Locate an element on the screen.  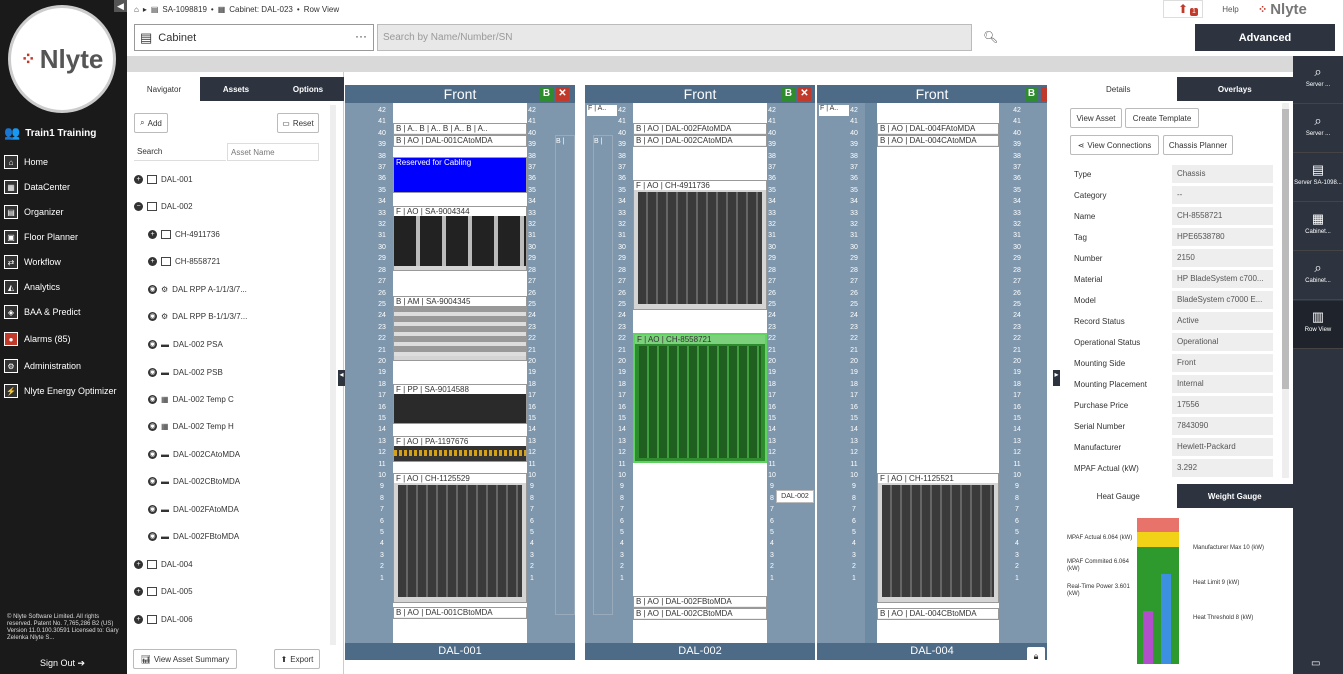
entity-type-select: ▤ Cabinet ··· is located at coordinates (254, 37).